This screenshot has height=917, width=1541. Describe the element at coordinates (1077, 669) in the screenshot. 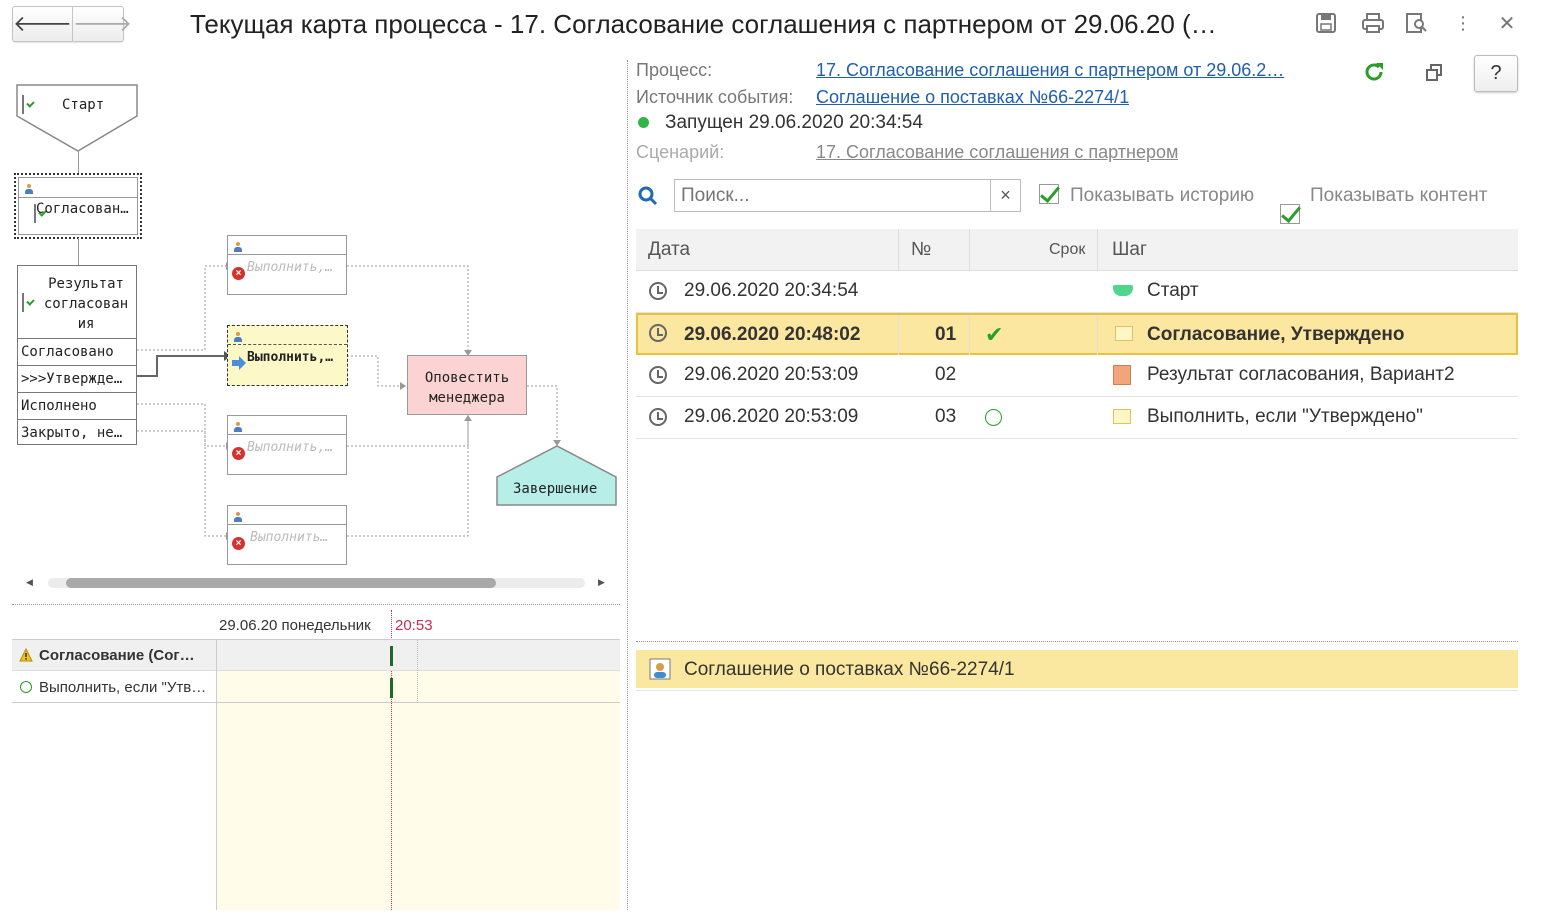

I see `content-item: Соглашение о поставках №66-2274/1` at that location.